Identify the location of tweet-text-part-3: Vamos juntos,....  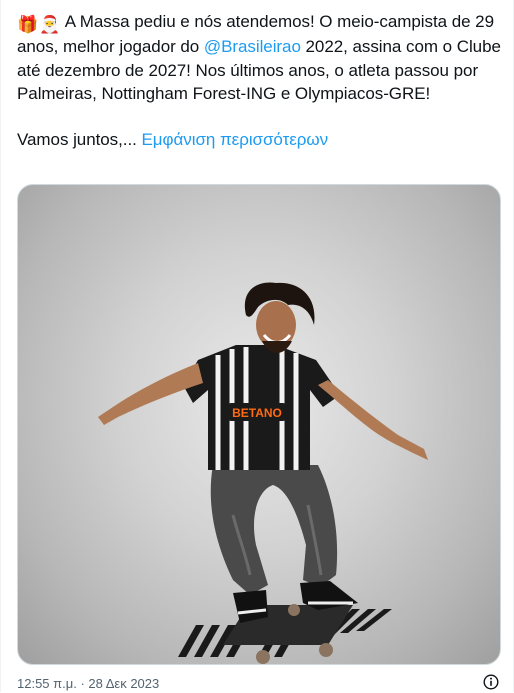
(79, 139).